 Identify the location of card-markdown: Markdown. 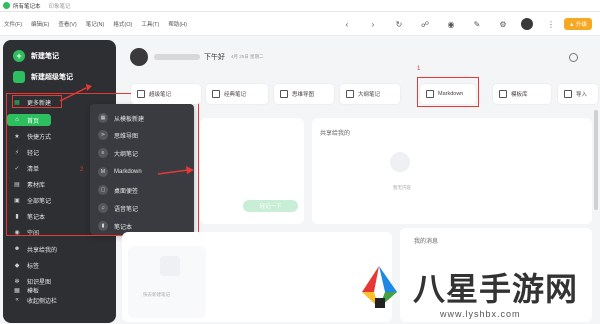
(448, 94).